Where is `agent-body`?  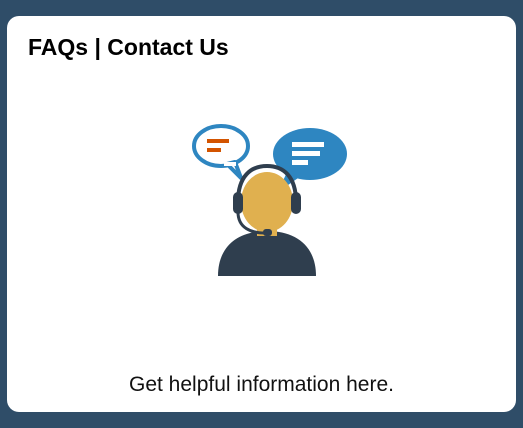
agent-body is located at coordinates (267, 253).